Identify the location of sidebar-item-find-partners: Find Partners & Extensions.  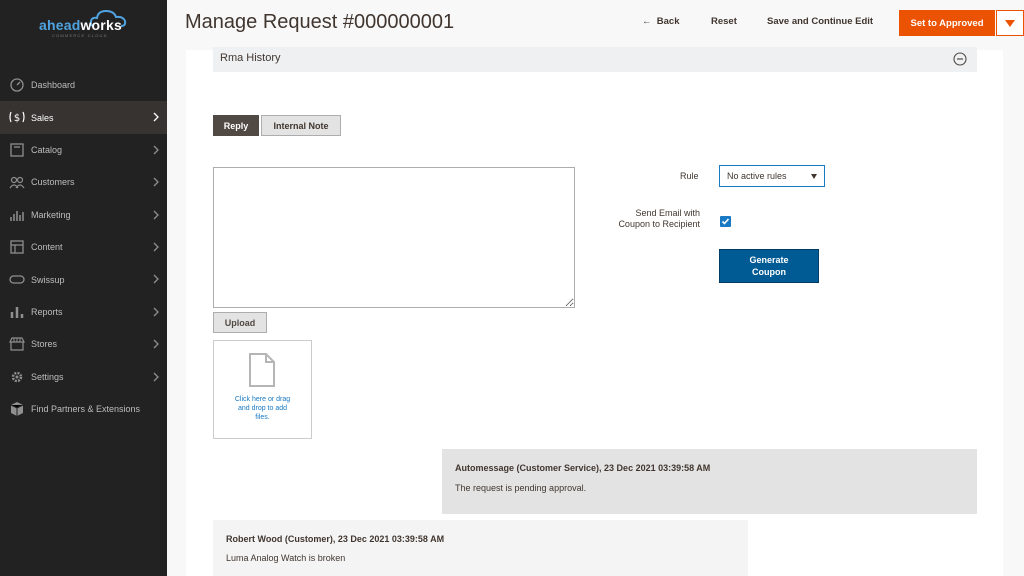
(83, 409).